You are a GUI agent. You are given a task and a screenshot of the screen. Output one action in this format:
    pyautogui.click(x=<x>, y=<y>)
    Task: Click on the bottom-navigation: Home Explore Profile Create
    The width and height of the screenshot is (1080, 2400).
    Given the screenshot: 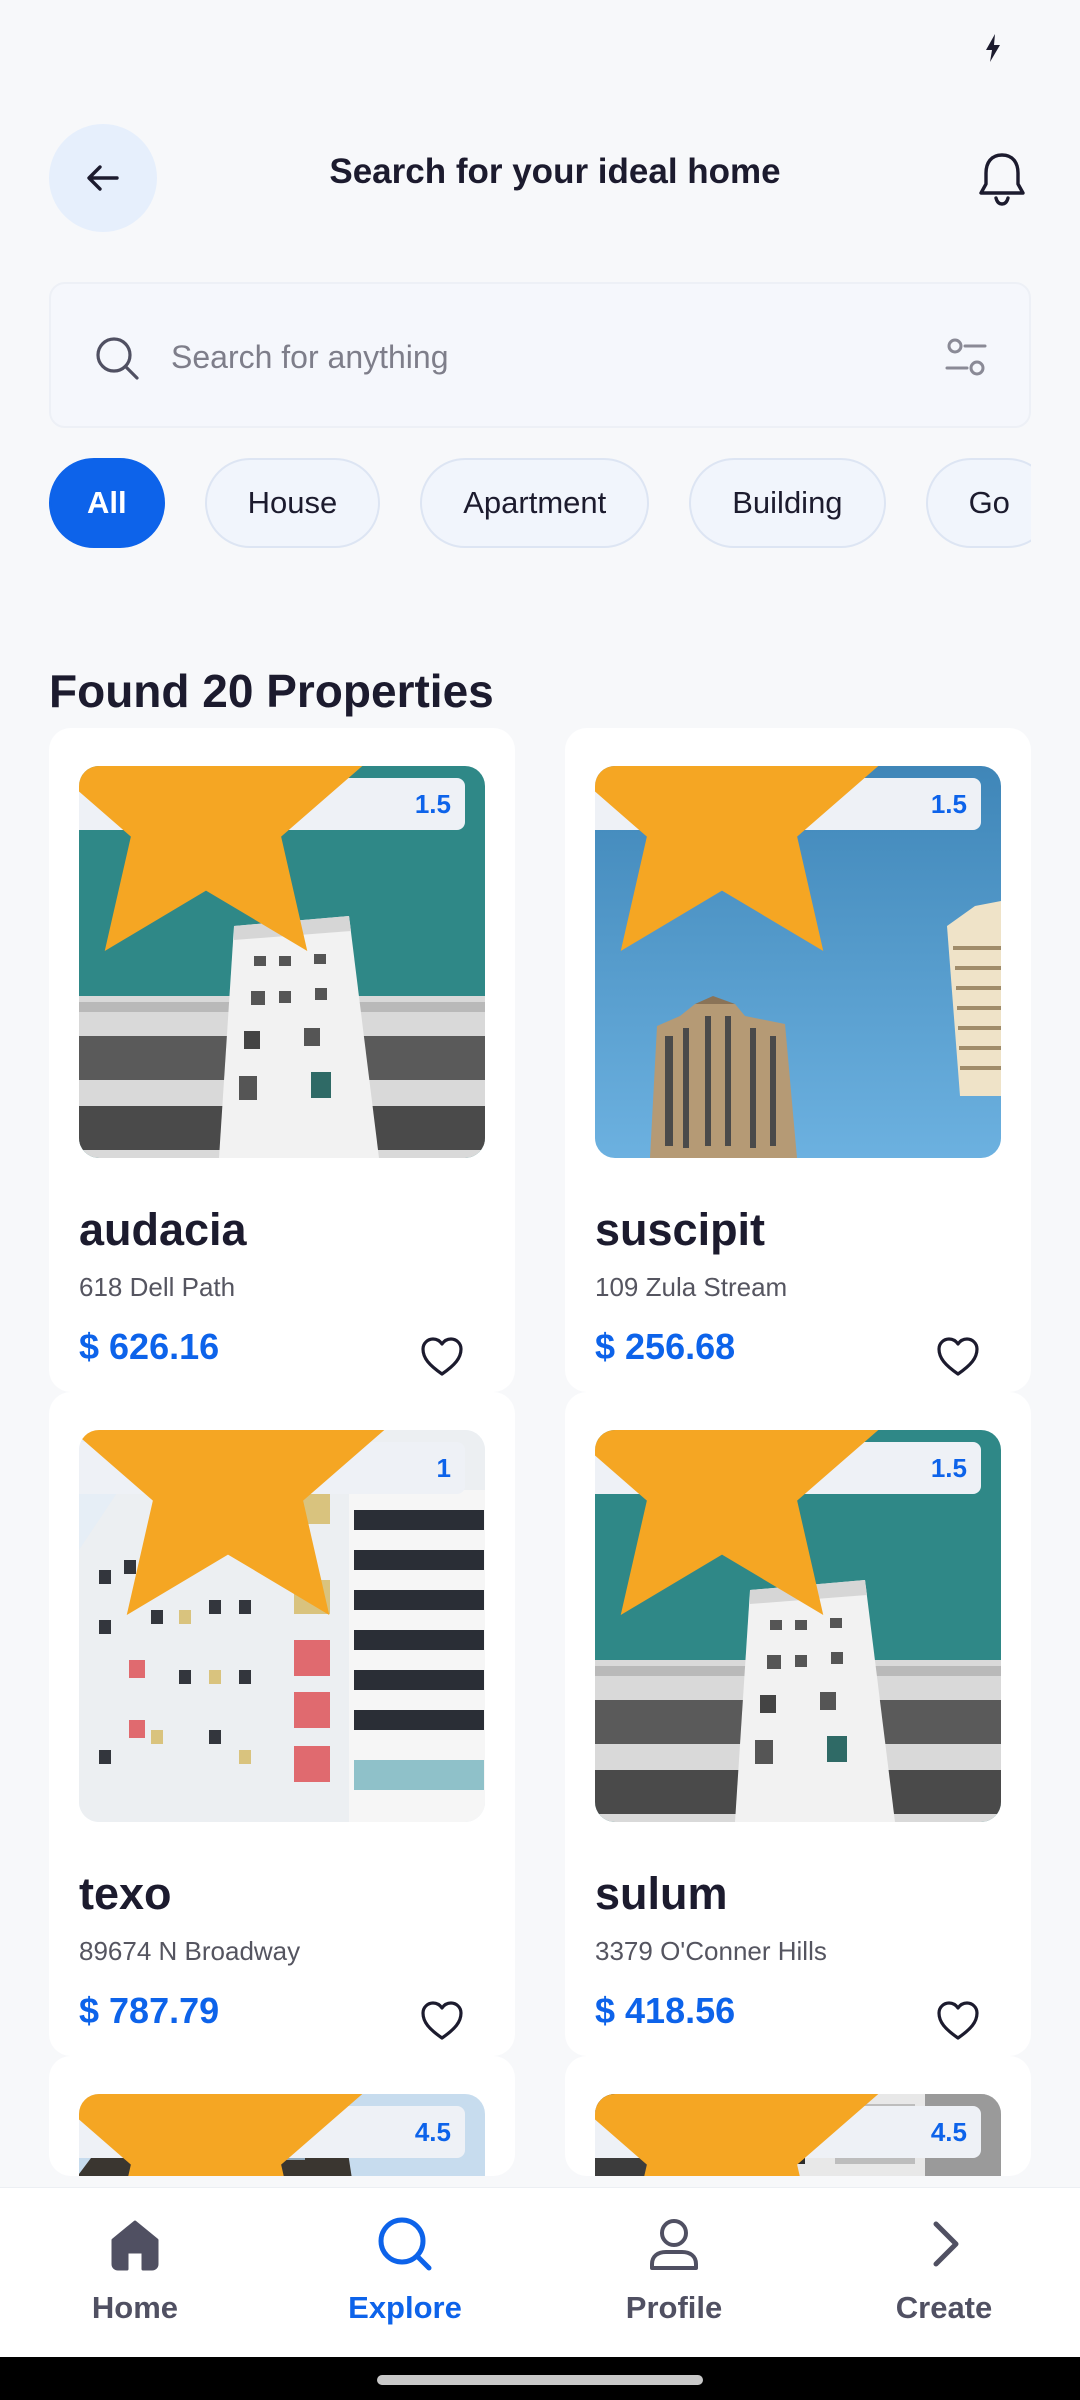 What is the action you would take?
    pyautogui.click(x=540, y=2272)
    